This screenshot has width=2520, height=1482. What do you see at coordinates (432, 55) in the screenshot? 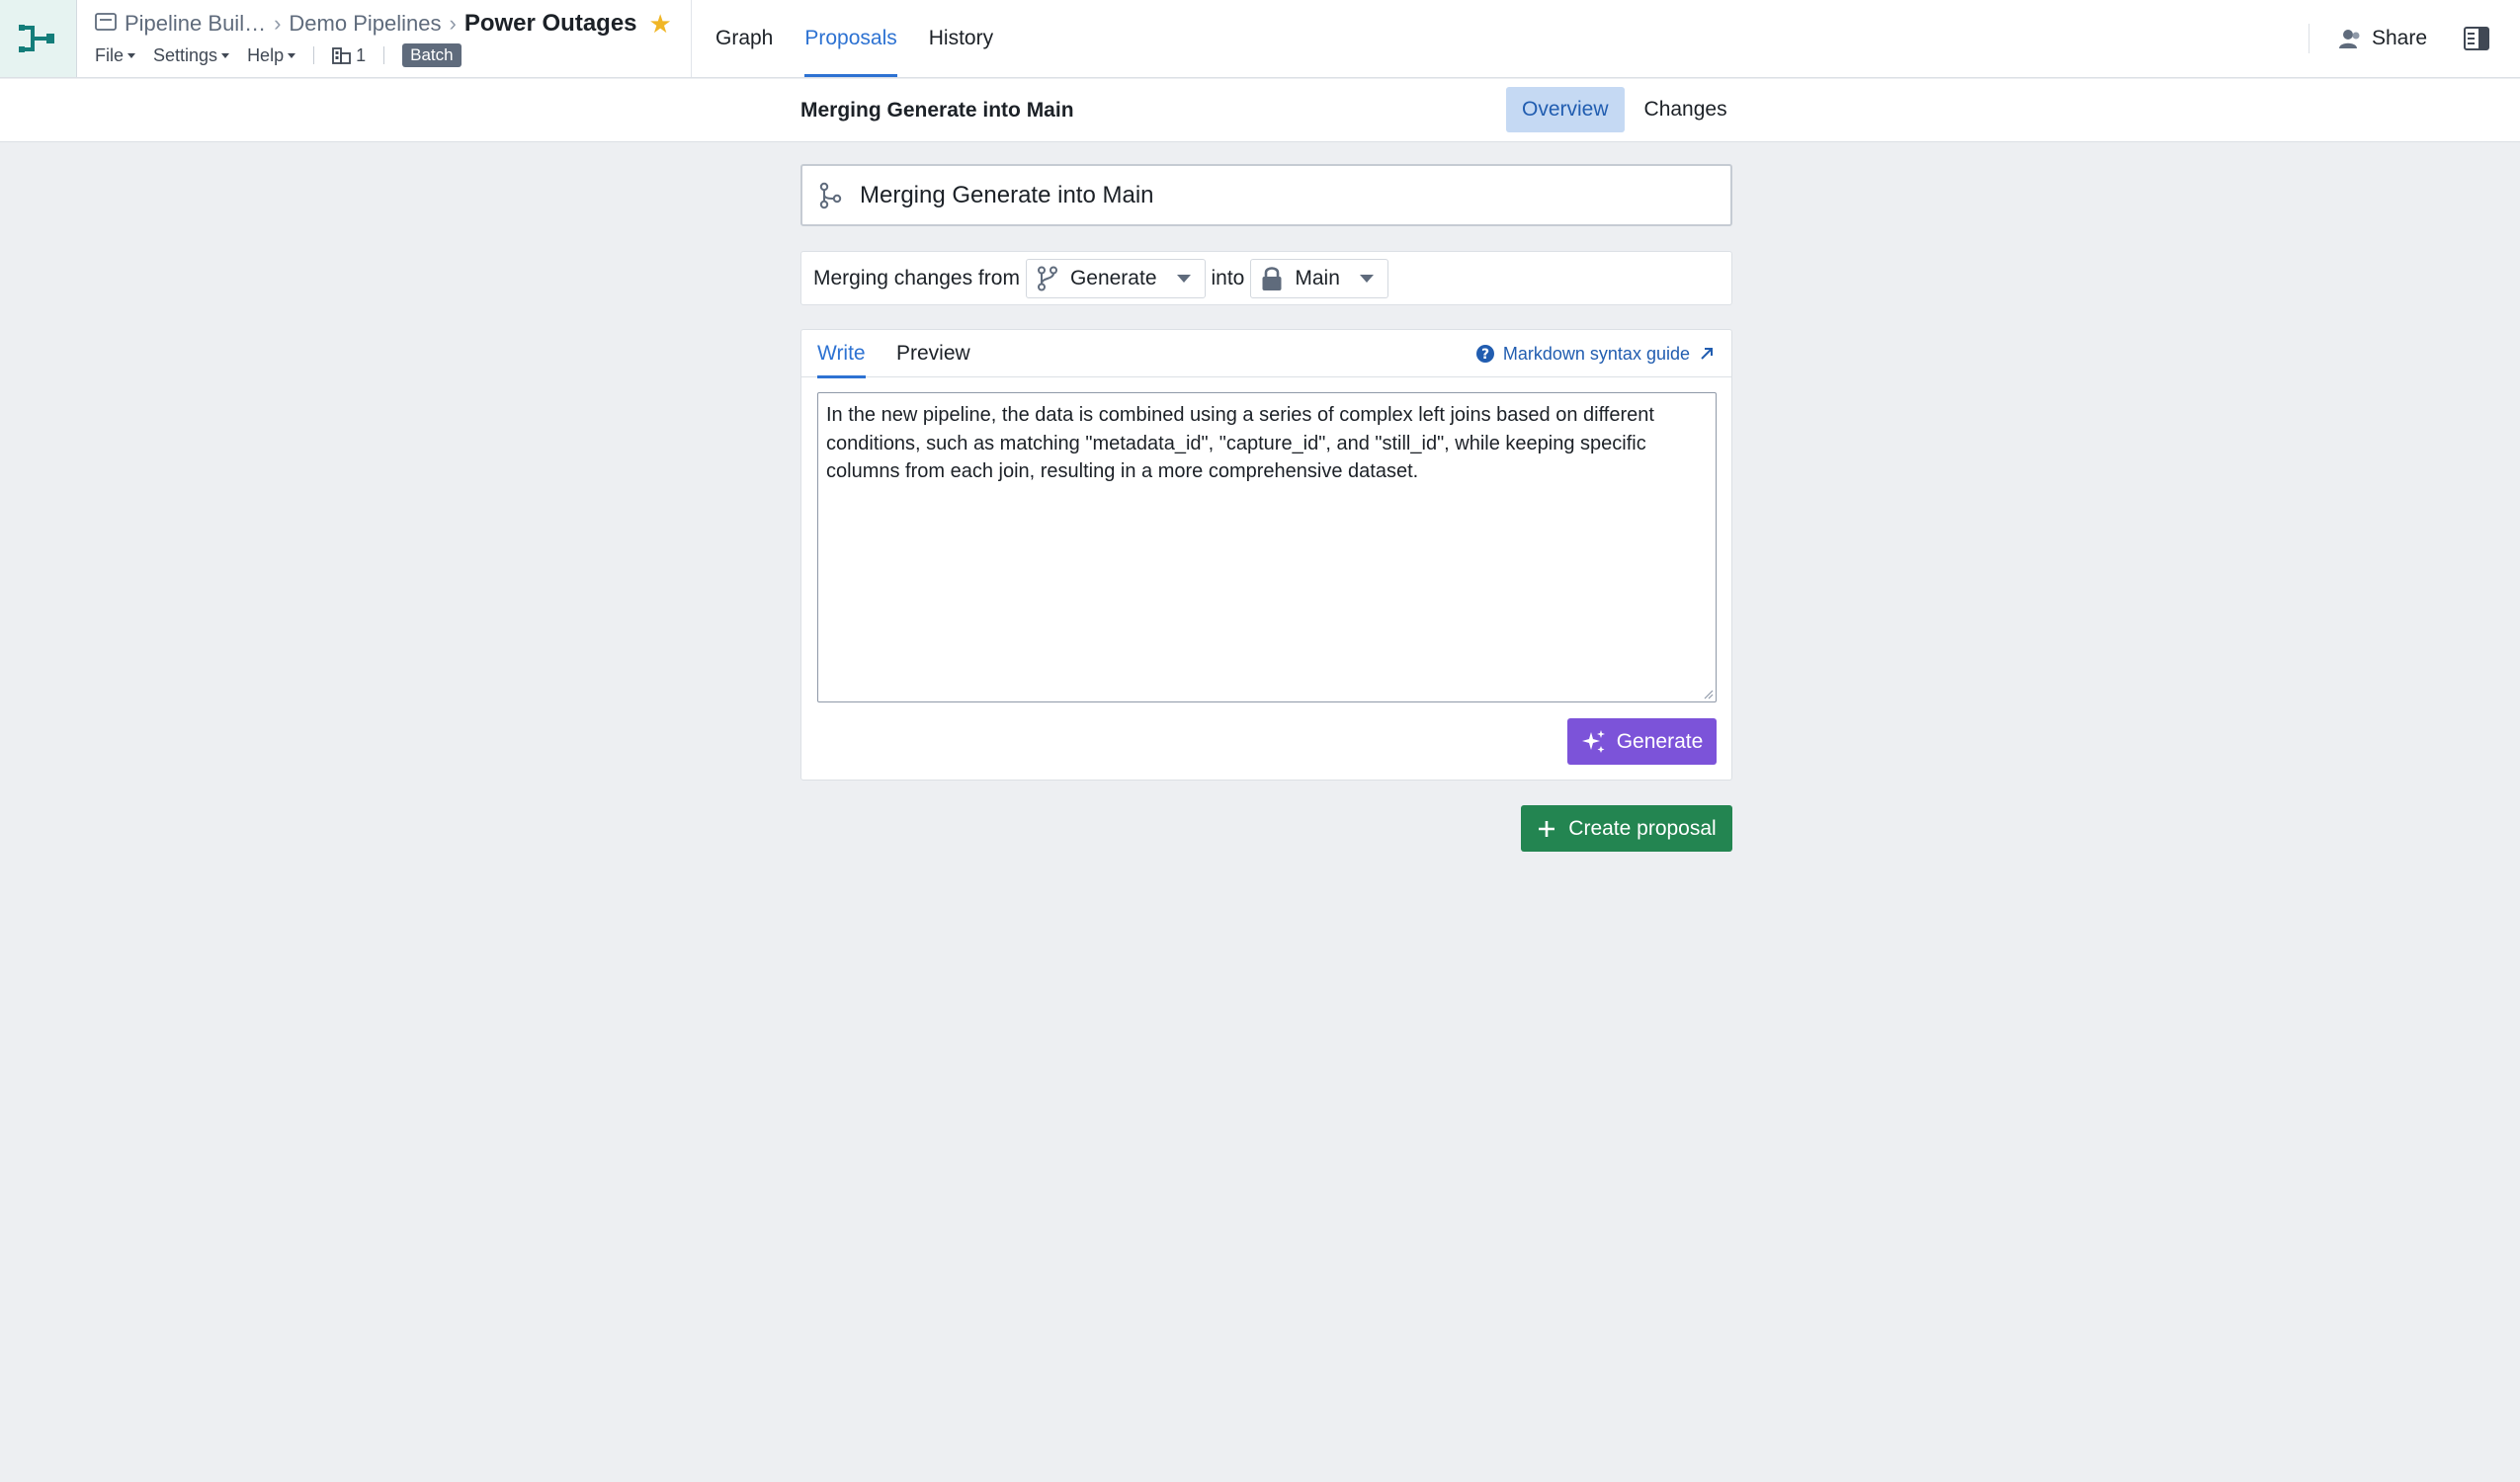
I see `mode-badge: Batch` at bounding box center [432, 55].